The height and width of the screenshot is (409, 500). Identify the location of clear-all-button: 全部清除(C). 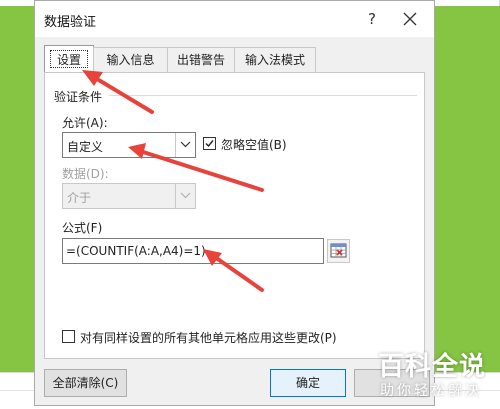
(85, 383).